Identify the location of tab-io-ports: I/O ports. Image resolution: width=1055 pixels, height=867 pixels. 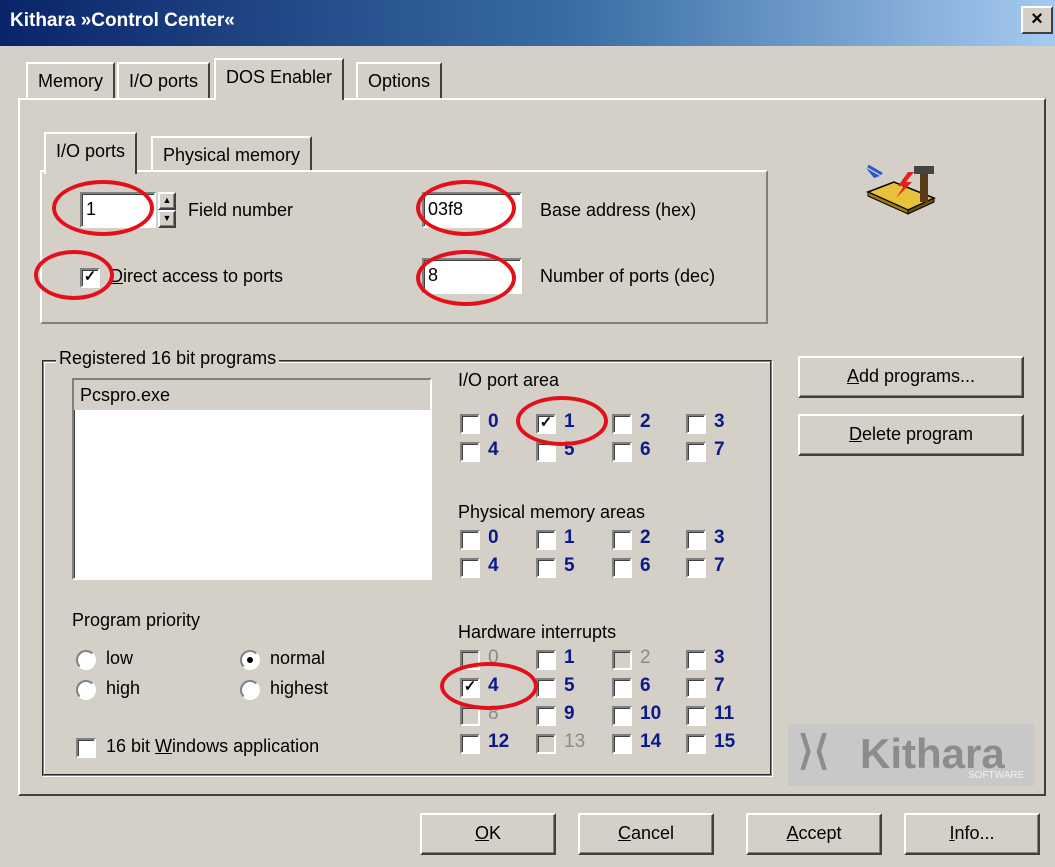
(164, 81).